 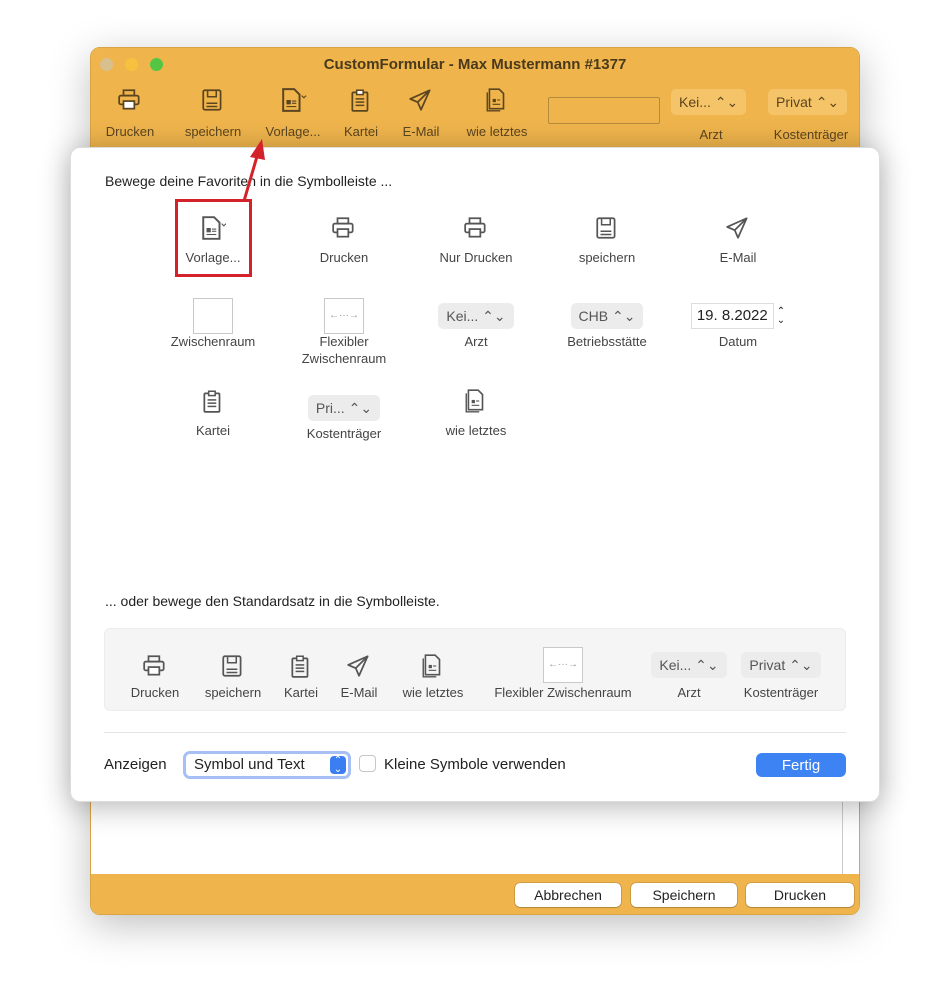 I want to click on default-set-item-label: wie letztes, so click(x=433, y=692).